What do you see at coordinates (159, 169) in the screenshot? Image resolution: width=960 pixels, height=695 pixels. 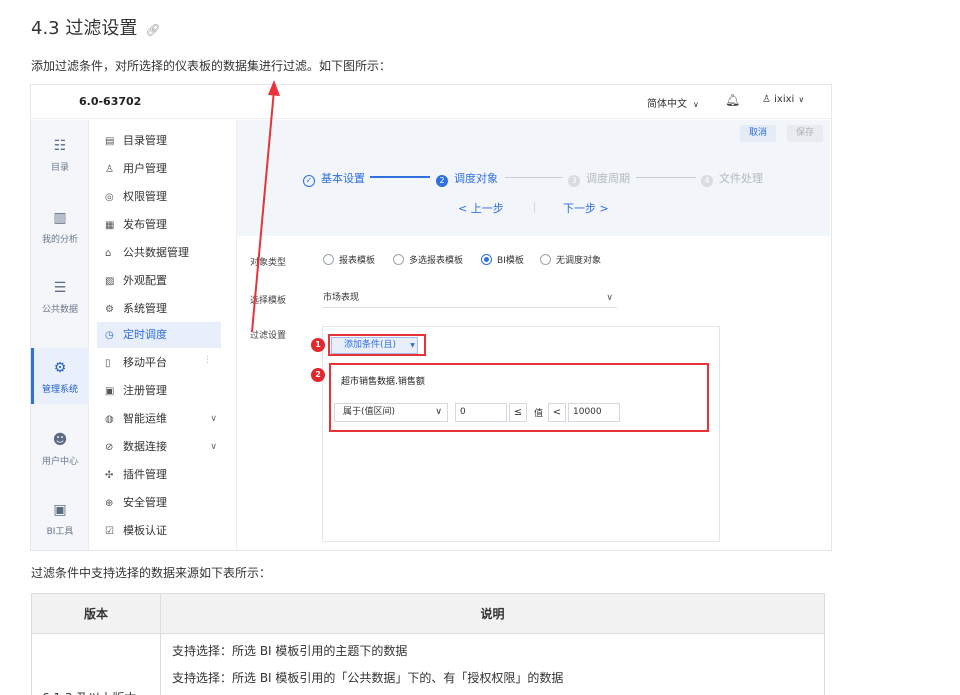 I see `menu-item-users: ♙ 用户管理` at bounding box center [159, 169].